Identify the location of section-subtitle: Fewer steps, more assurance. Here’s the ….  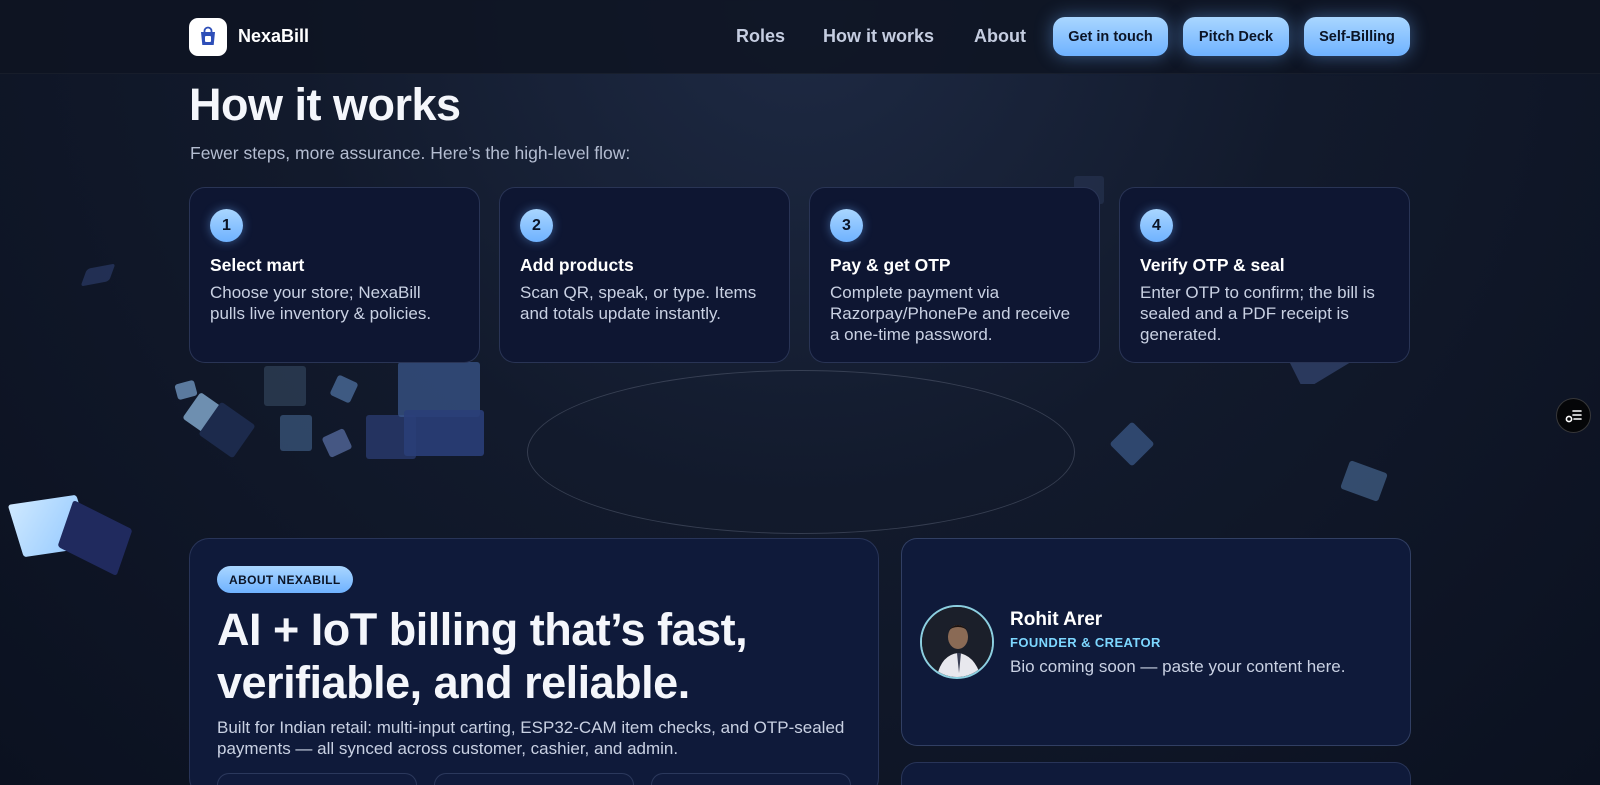
(410, 153).